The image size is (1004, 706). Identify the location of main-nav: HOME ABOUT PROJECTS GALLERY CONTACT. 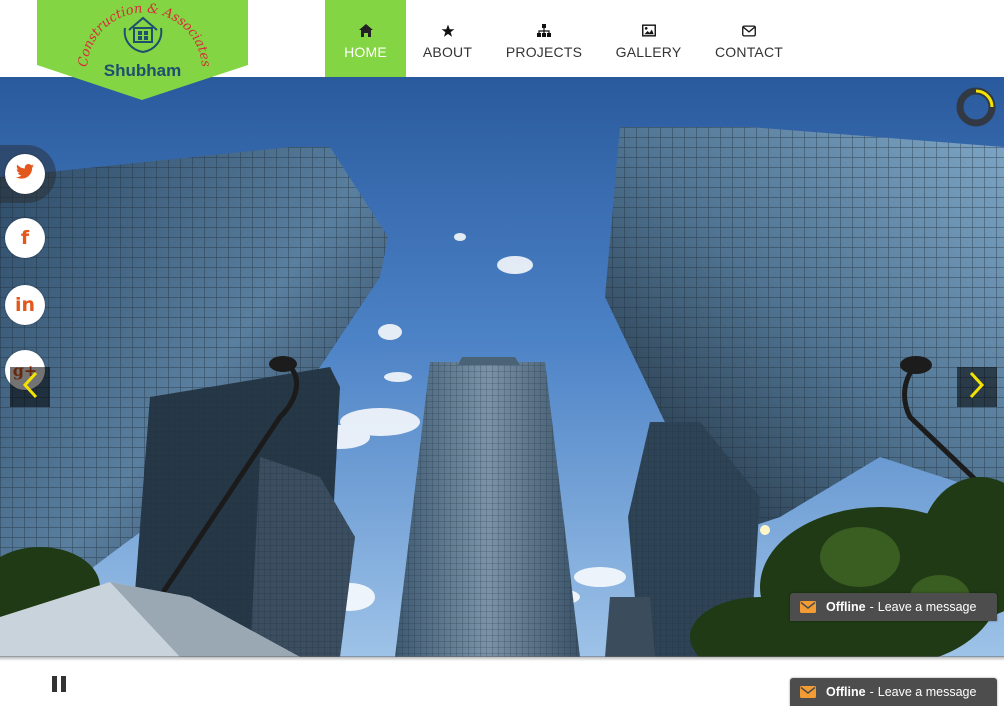
(562, 38).